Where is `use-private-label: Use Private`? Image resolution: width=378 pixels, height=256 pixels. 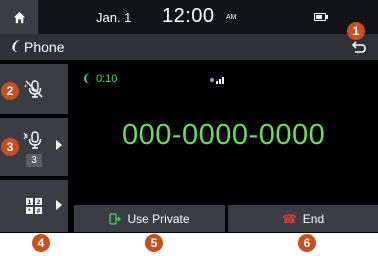 use-private-label: Use Private is located at coordinates (158, 218).